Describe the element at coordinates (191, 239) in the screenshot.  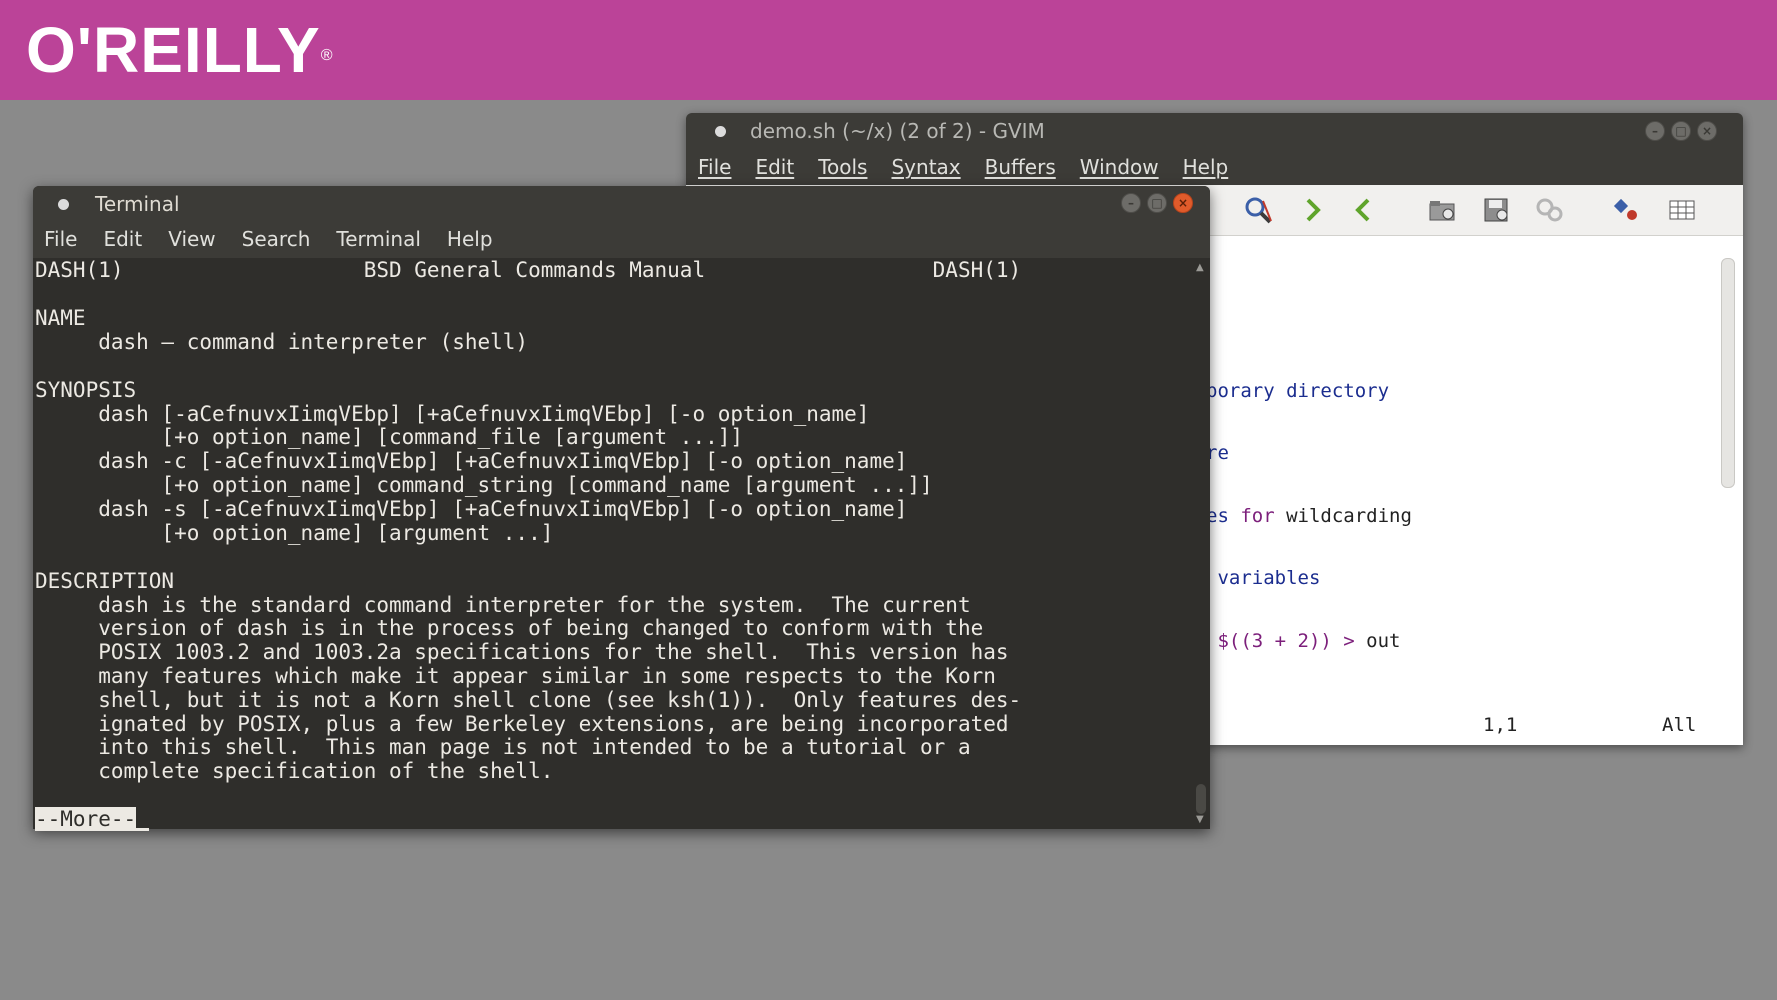
I see `terminal-menu-view: View` at that location.